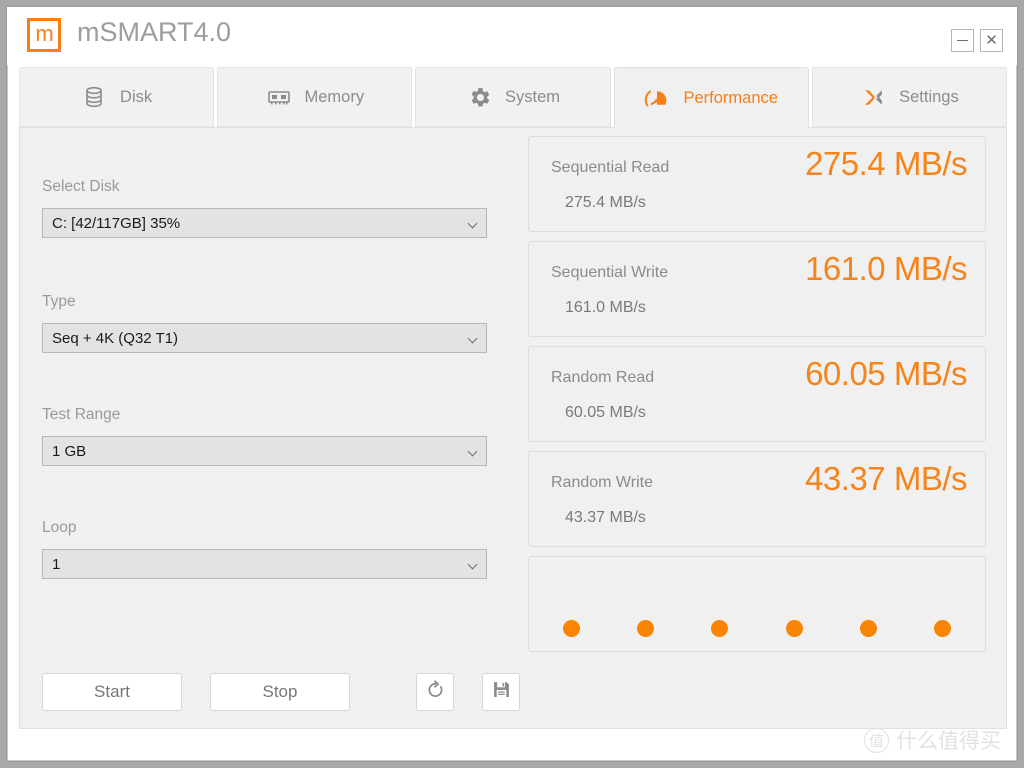 The height and width of the screenshot is (768, 1024). I want to click on result-sub-value: 43.37 MB/s, so click(605, 517).